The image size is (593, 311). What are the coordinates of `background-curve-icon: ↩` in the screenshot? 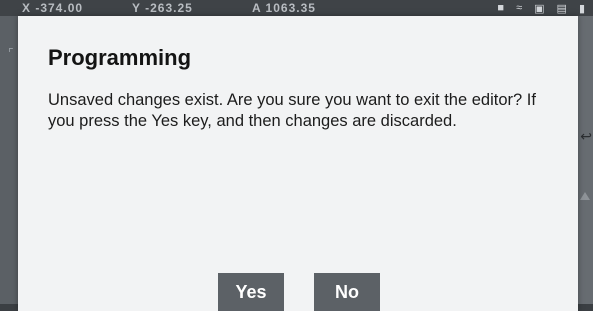 It's located at (586, 136).